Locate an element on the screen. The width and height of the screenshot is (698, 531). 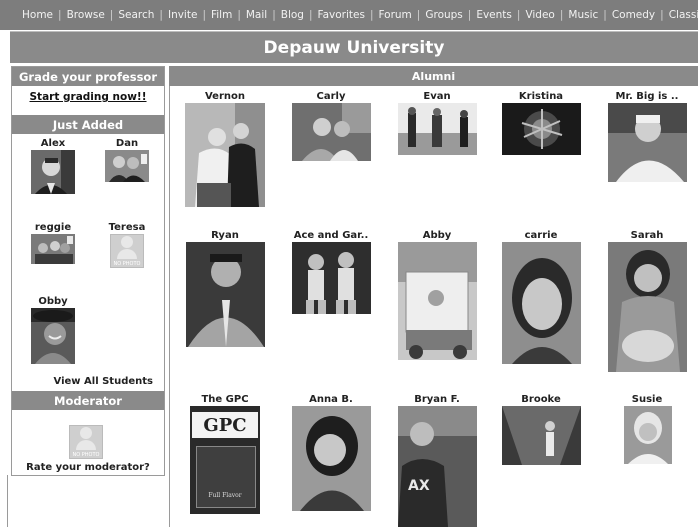
alumni-name: Kristina is located at coordinates (541, 97).